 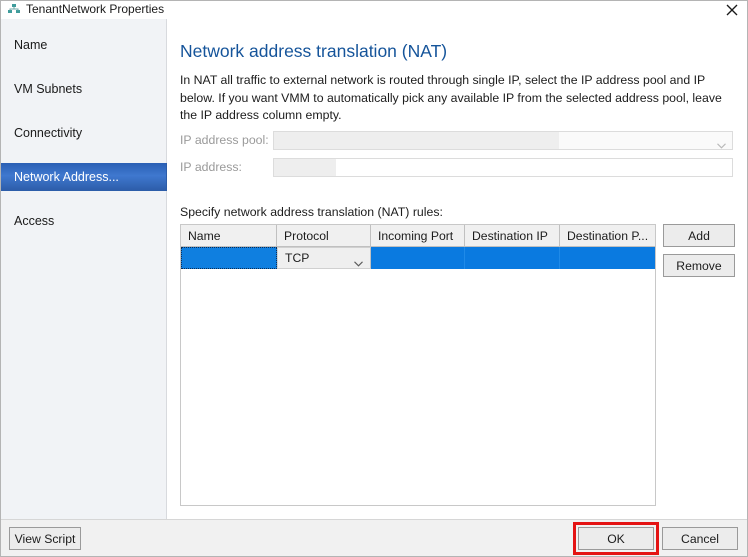 I want to click on cell-incoming-port, so click(x=418, y=258).